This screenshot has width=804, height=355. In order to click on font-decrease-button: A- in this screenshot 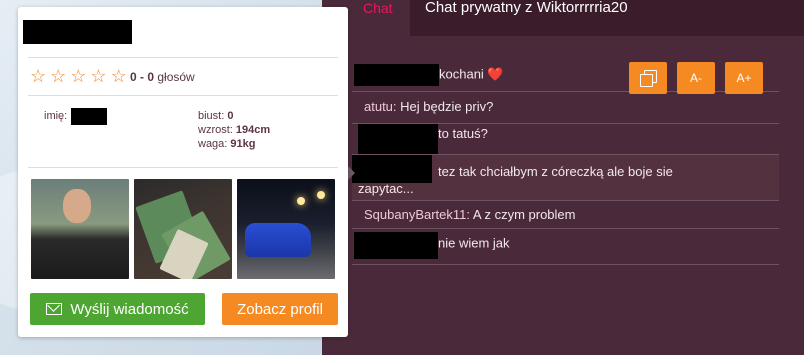, I will do `click(696, 78)`.